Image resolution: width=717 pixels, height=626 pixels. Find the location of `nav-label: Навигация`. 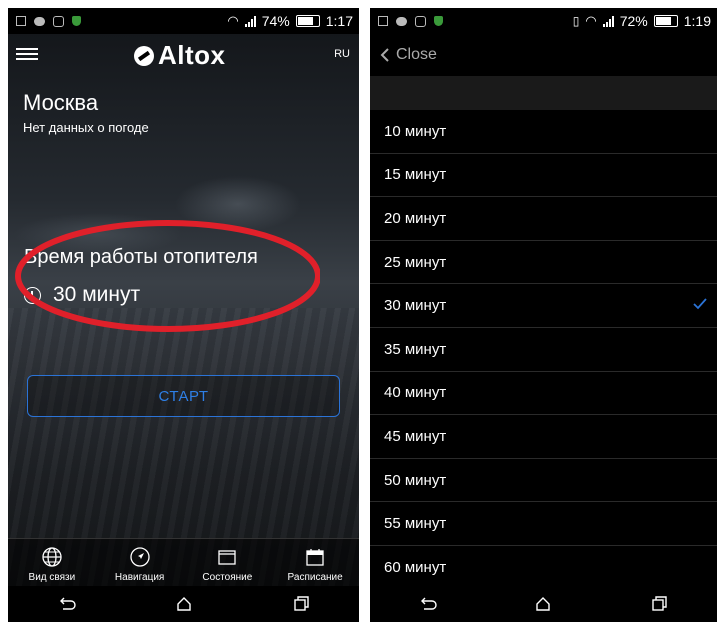

nav-label: Навигация is located at coordinates (139, 577).